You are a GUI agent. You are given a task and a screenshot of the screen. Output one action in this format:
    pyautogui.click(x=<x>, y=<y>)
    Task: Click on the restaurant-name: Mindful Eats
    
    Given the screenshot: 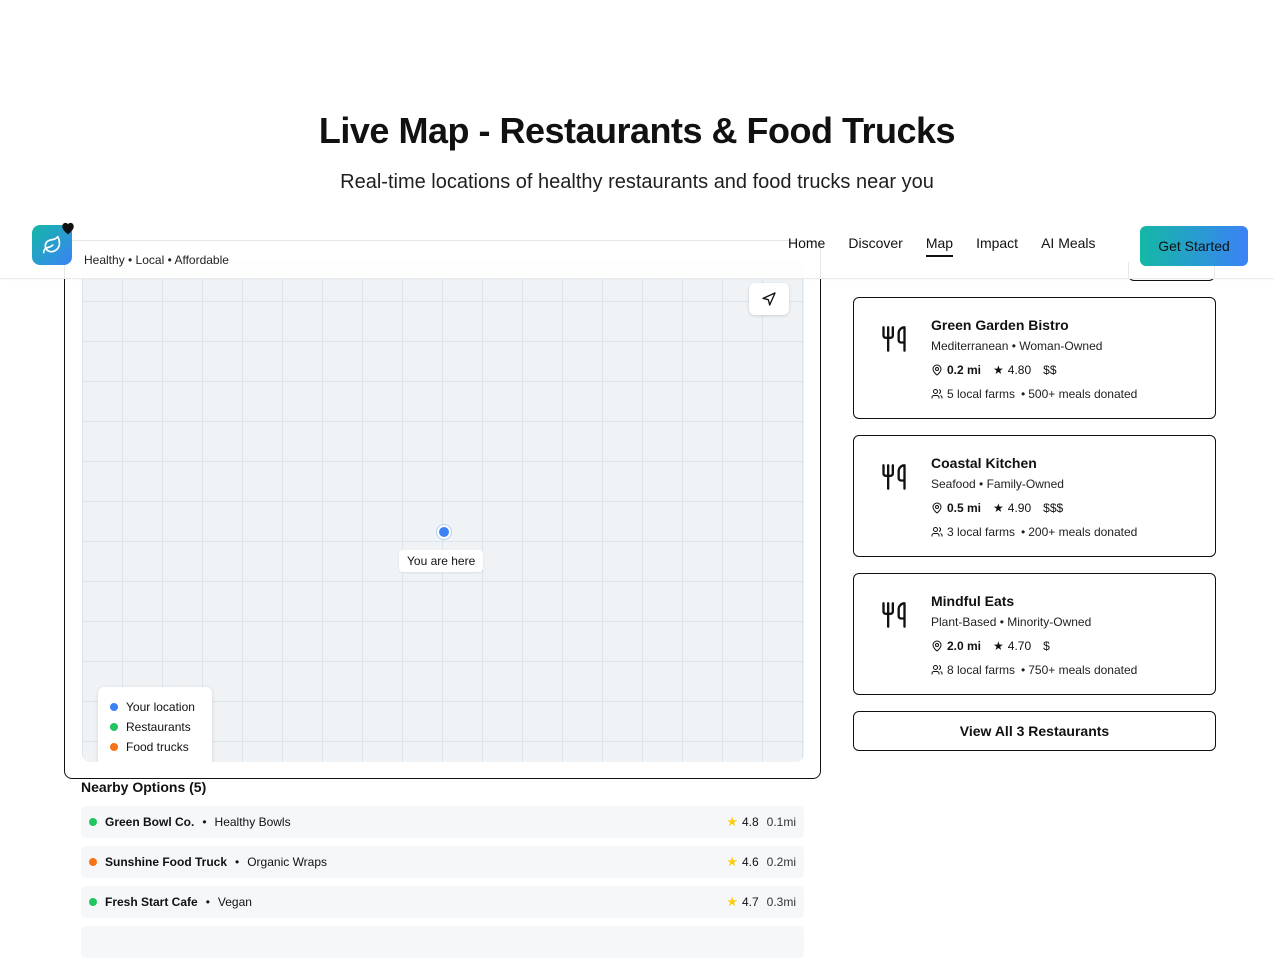 What is the action you would take?
    pyautogui.click(x=973, y=601)
    